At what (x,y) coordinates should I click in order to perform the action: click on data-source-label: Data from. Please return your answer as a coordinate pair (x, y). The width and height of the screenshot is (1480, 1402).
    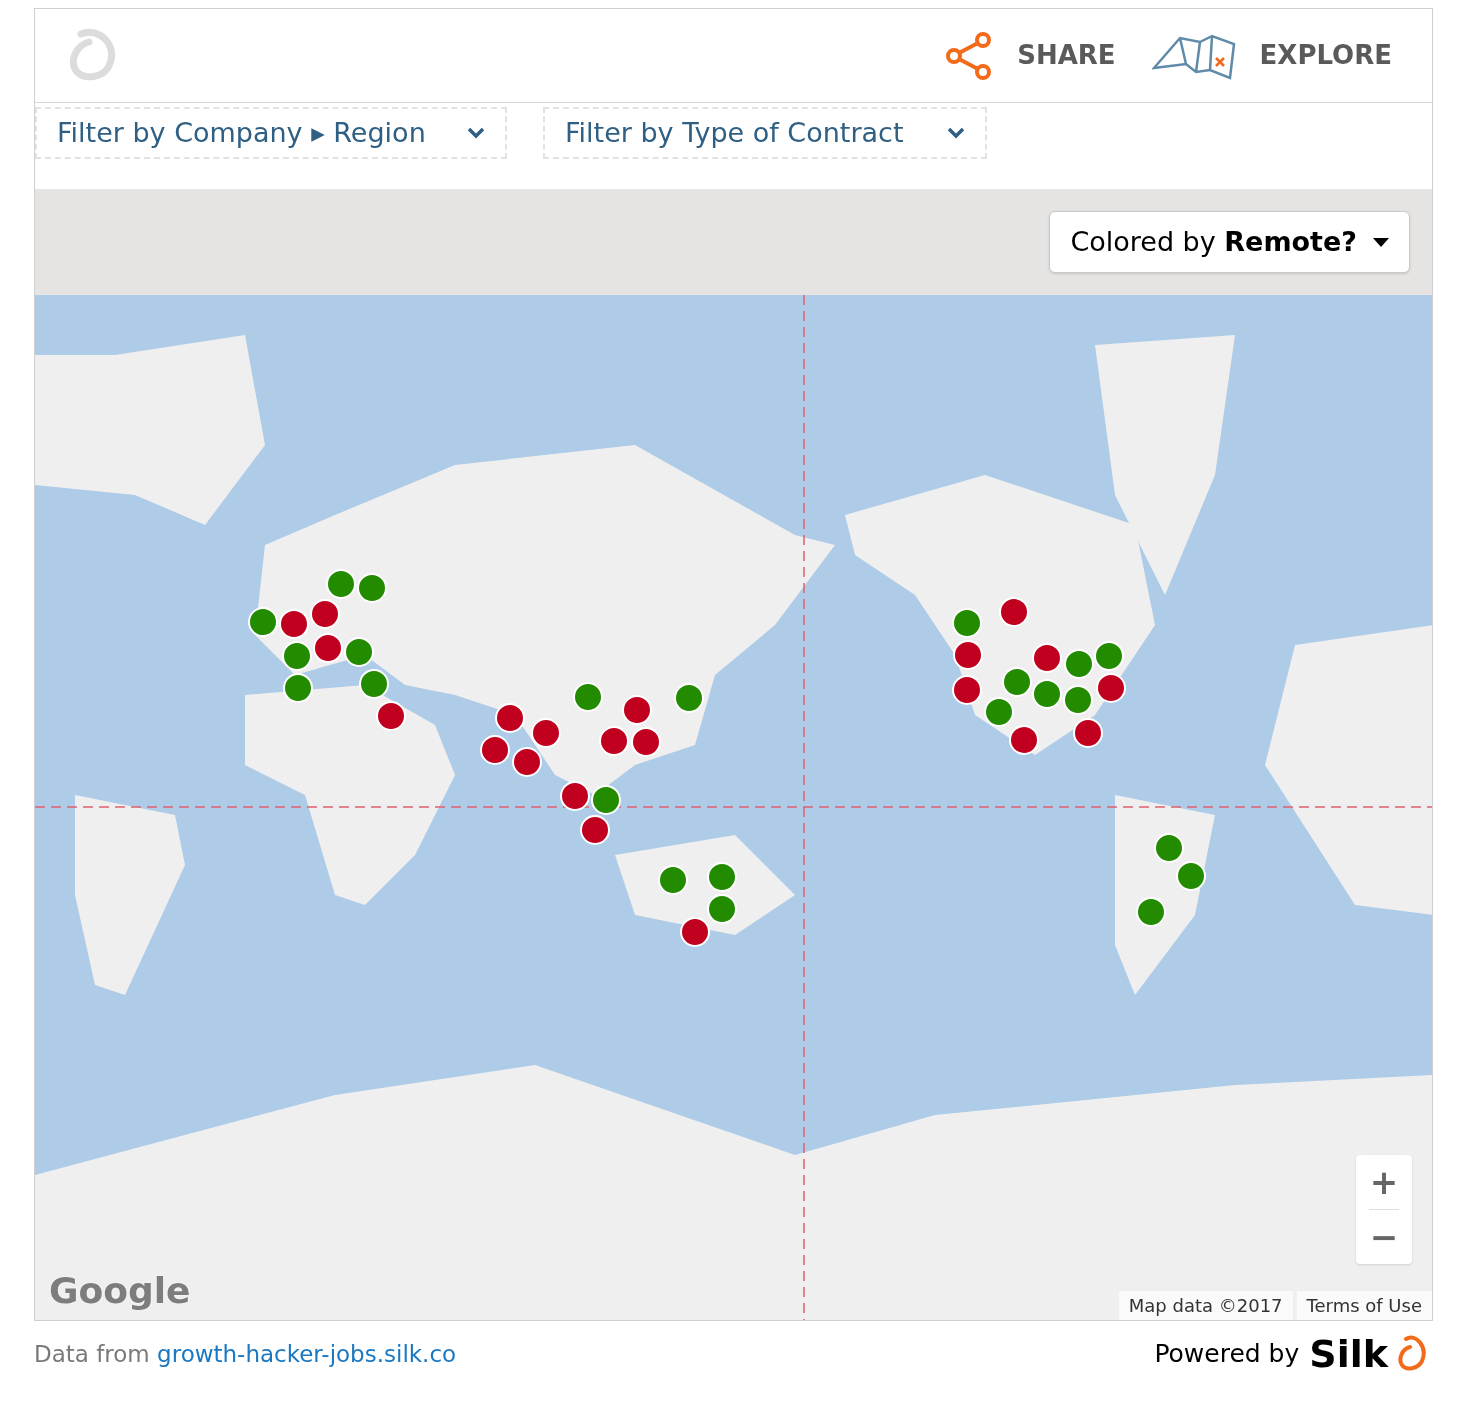
    Looking at the image, I should click on (92, 1353).